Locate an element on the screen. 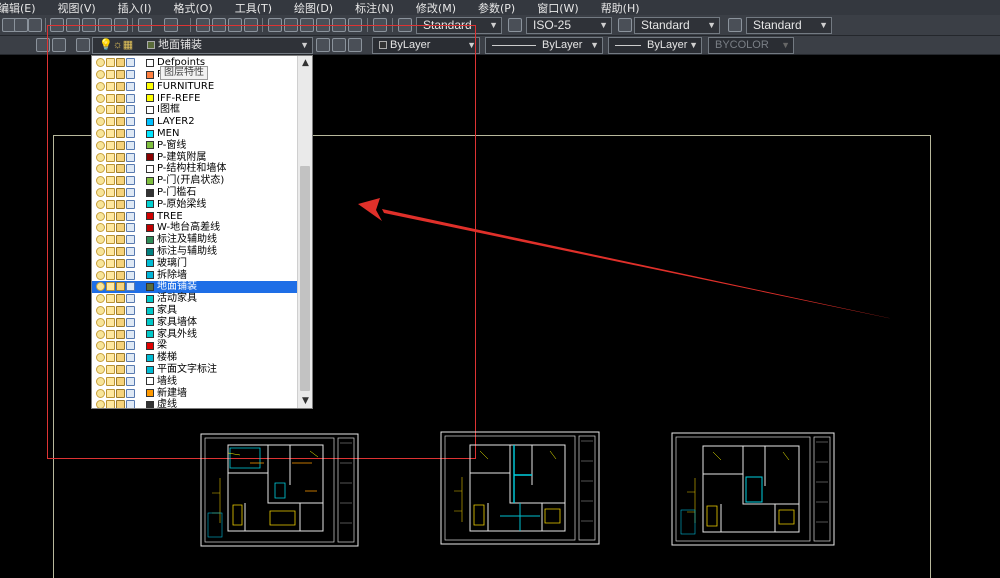 The image size is (1000, 578). layer-list-item: 家具外线 is located at coordinates (195, 334).